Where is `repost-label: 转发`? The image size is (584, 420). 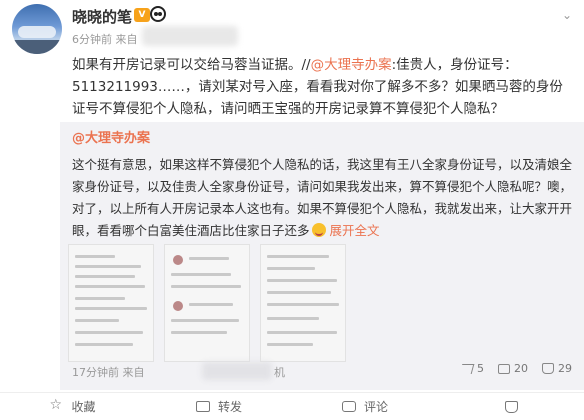
repost-label: 转发 is located at coordinates (229, 407).